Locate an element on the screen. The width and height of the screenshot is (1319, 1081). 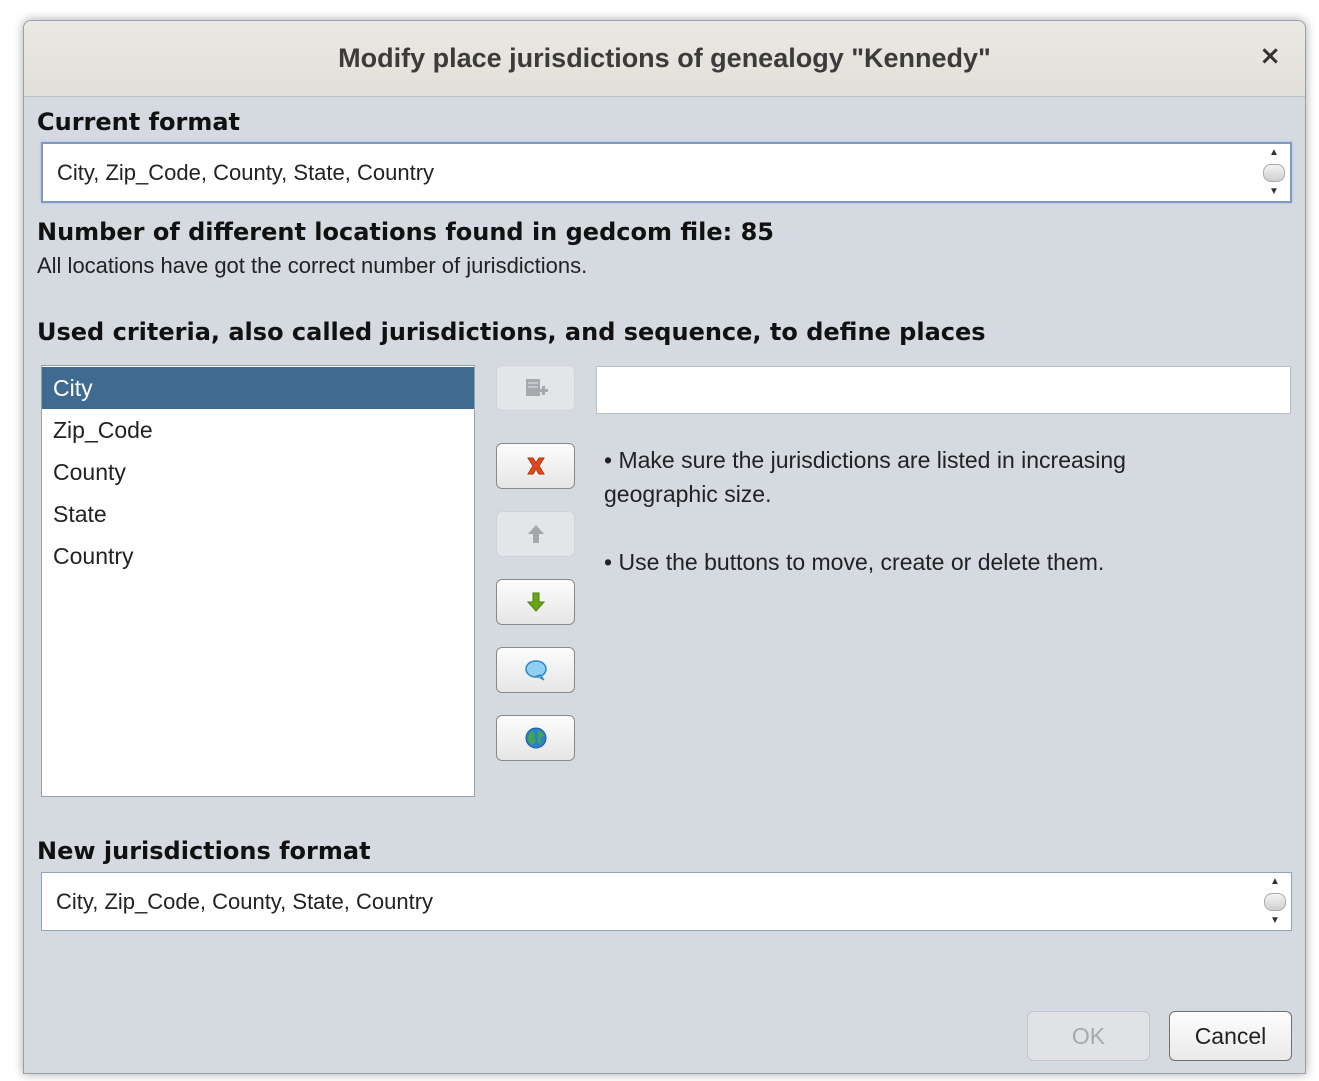
list-item-zip-code: Zip_Code is located at coordinates (258, 430).